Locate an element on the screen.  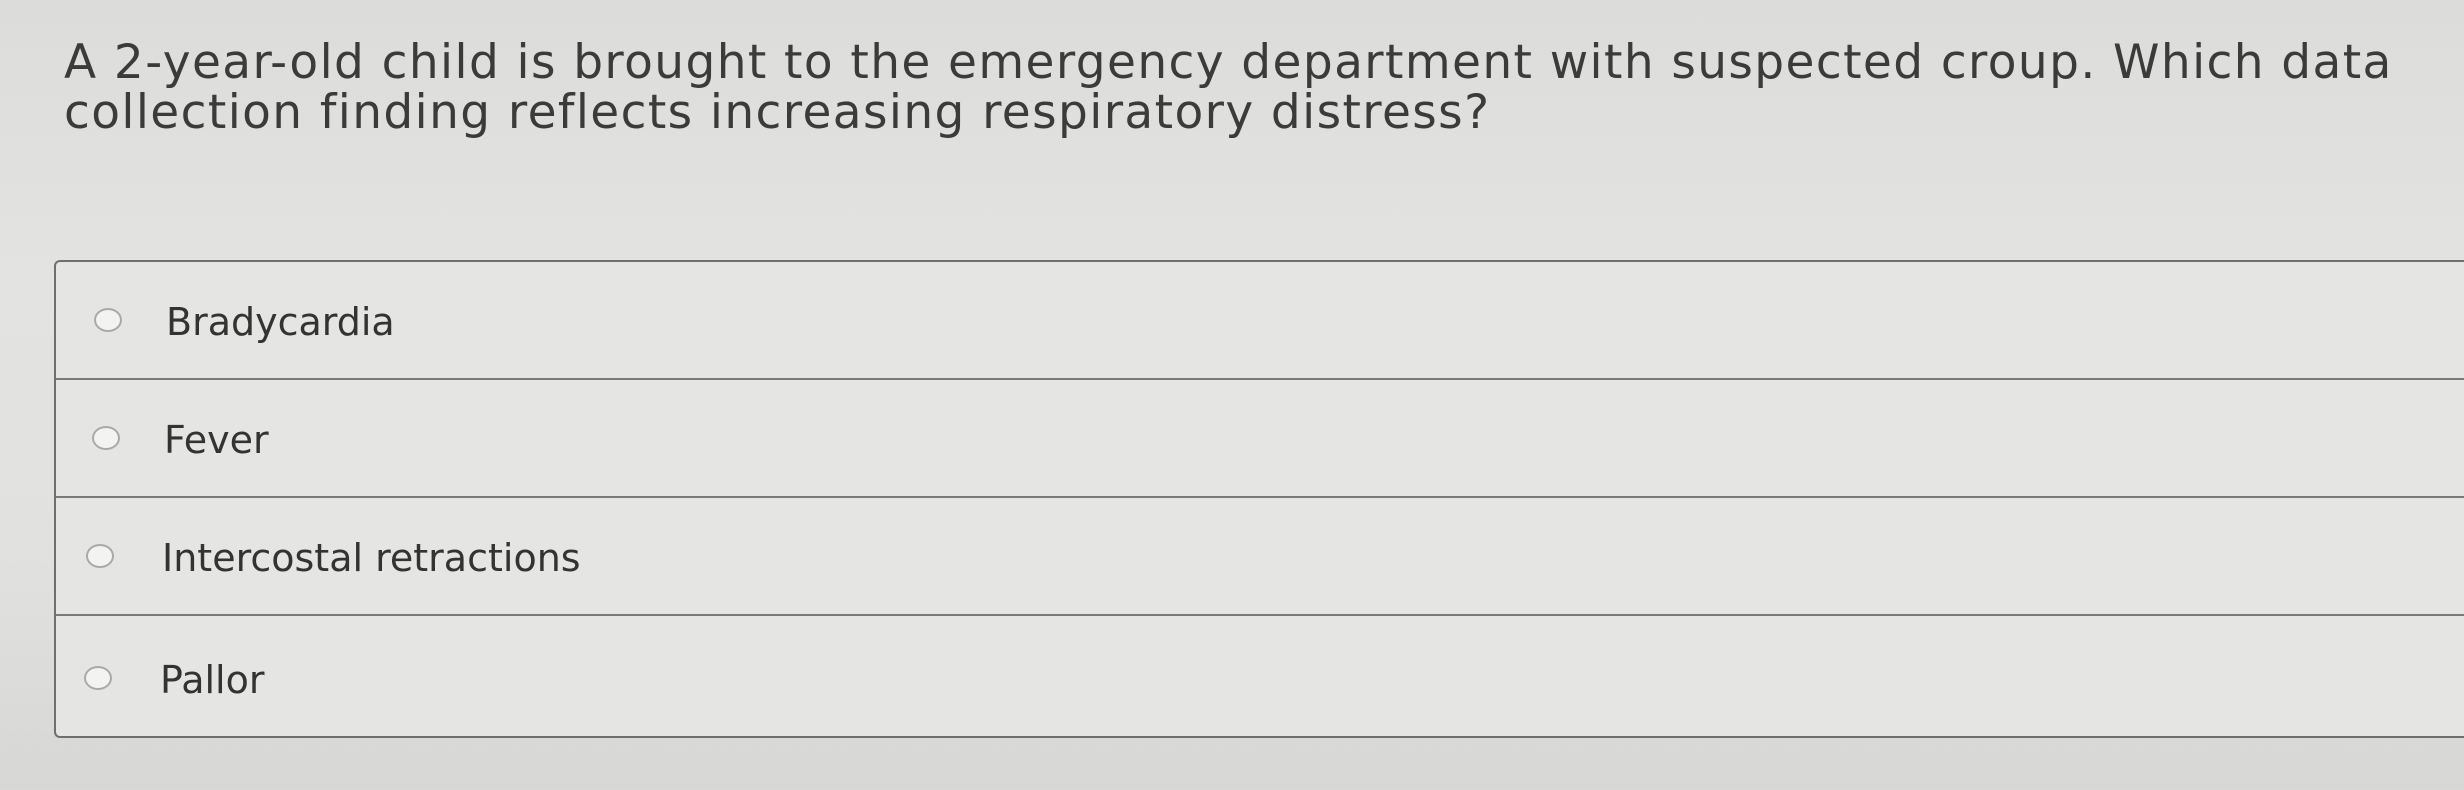
answer-option-intercostal-retractions: Intercostal retractions is located at coordinates (1260, 557).